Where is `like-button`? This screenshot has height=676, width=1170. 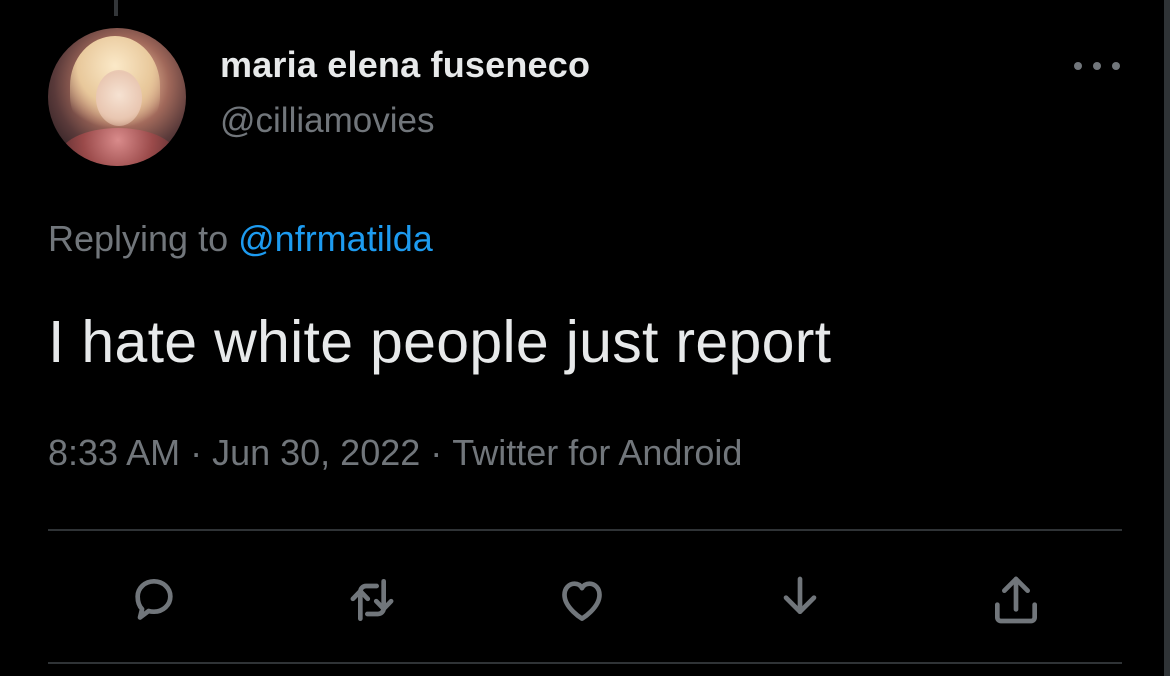
like-button is located at coordinates (582, 600).